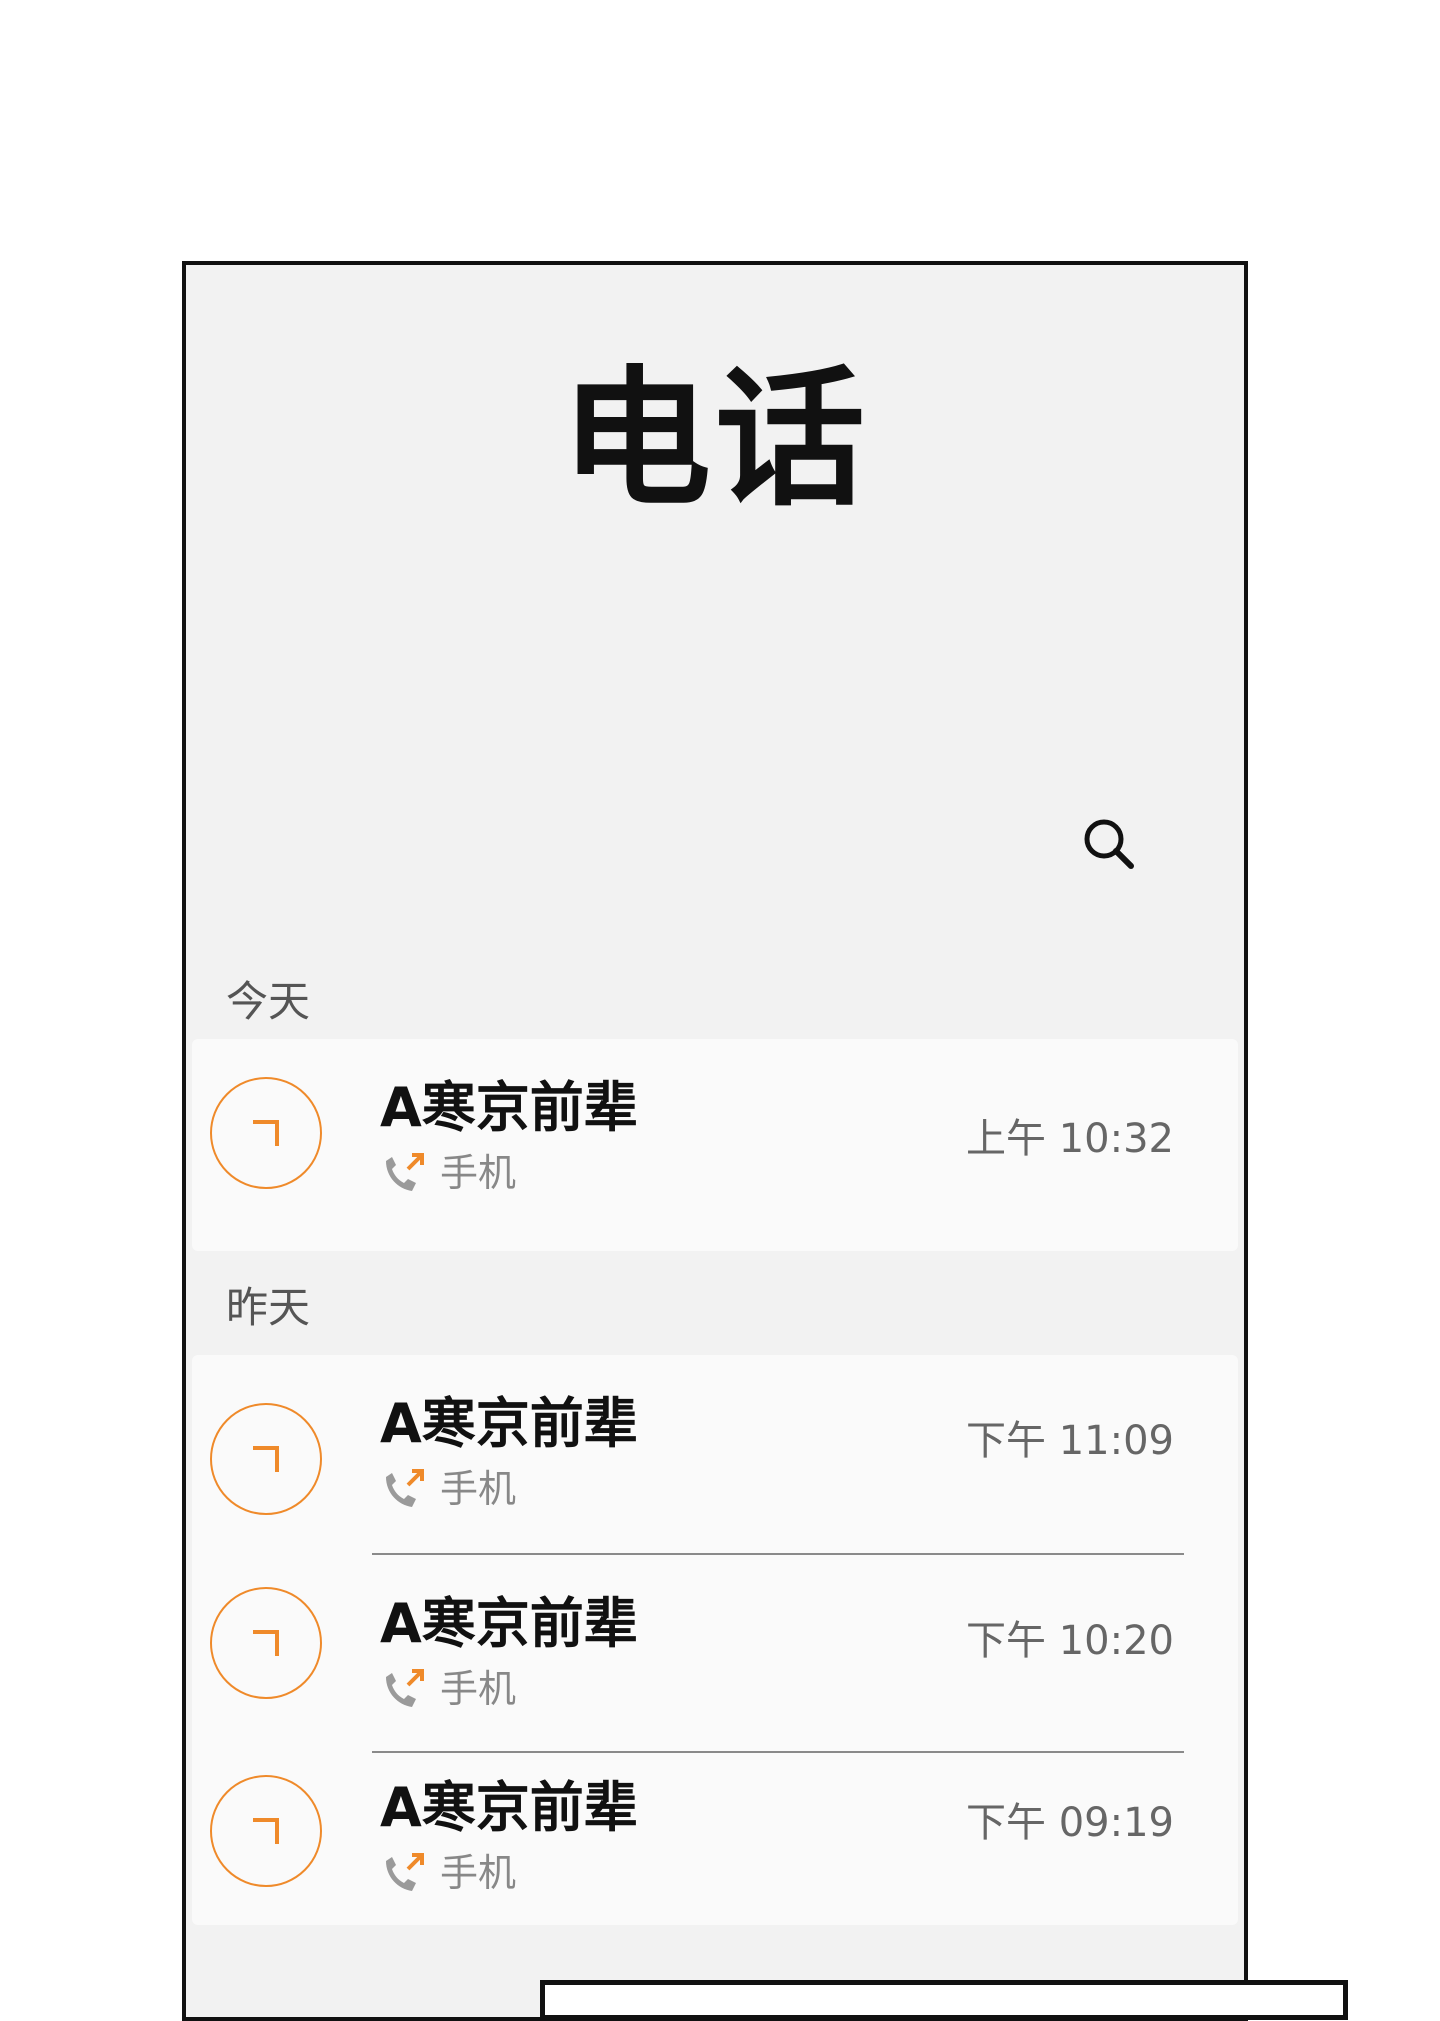 This screenshot has height=2021, width=1440. I want to click on bottom-panel-edge, so click(944, 2000).